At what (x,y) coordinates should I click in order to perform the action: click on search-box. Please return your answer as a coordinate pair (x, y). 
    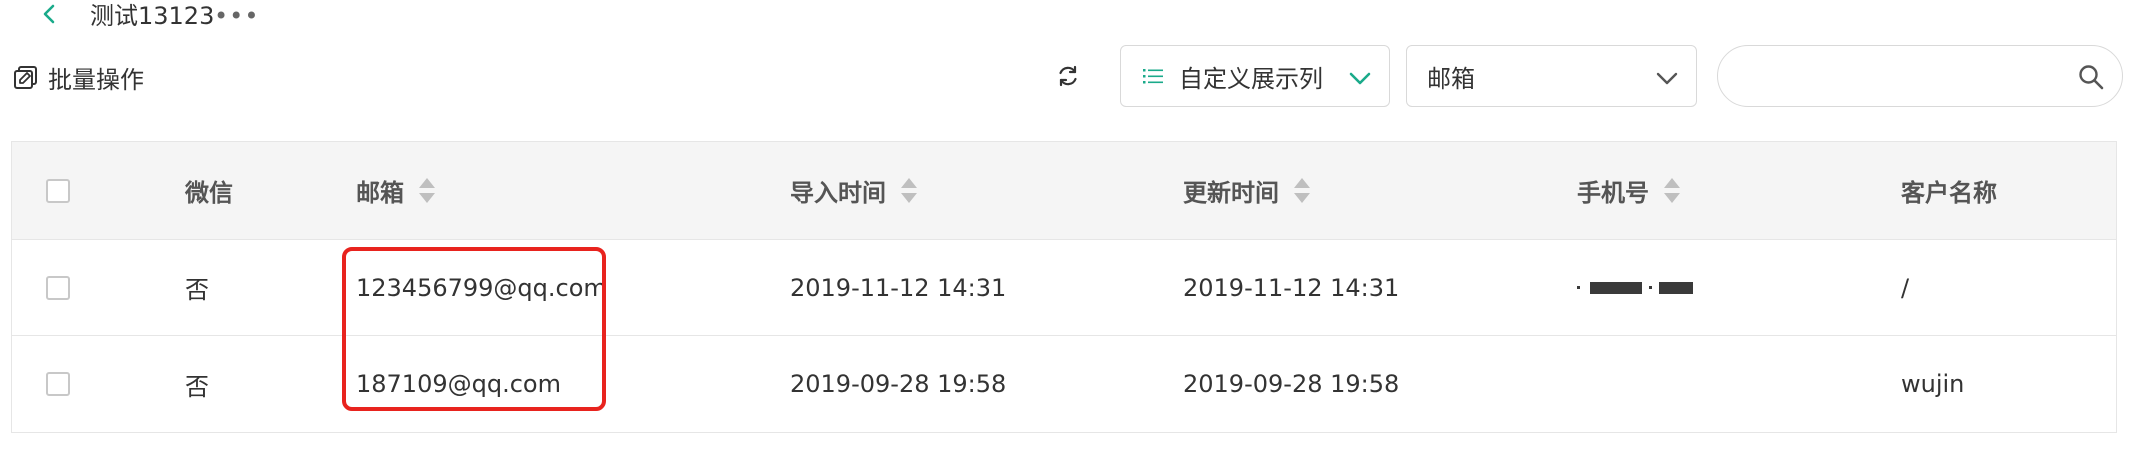
    Looking at the image, I should click on (1920, 76).